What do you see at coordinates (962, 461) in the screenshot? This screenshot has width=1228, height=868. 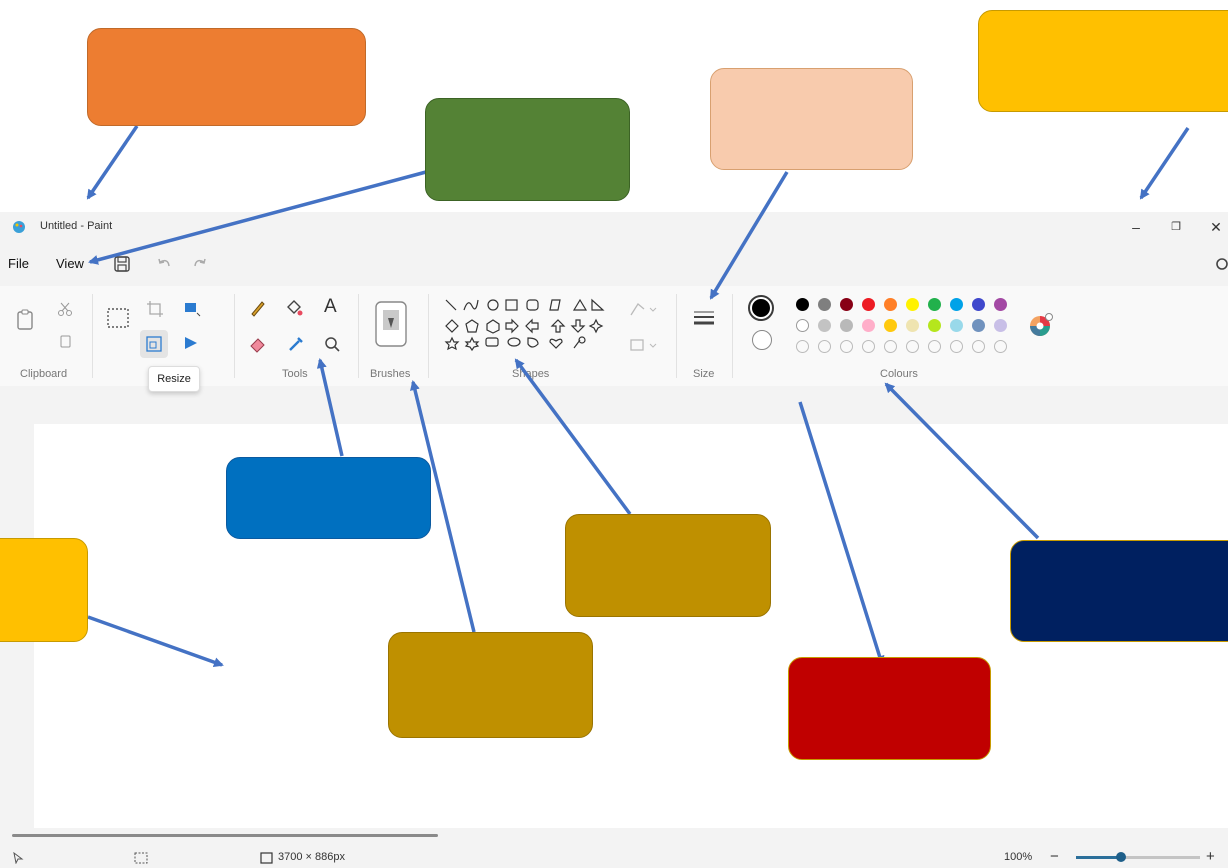 I see `arrow-to-colours` at bounding box center [962, 461].